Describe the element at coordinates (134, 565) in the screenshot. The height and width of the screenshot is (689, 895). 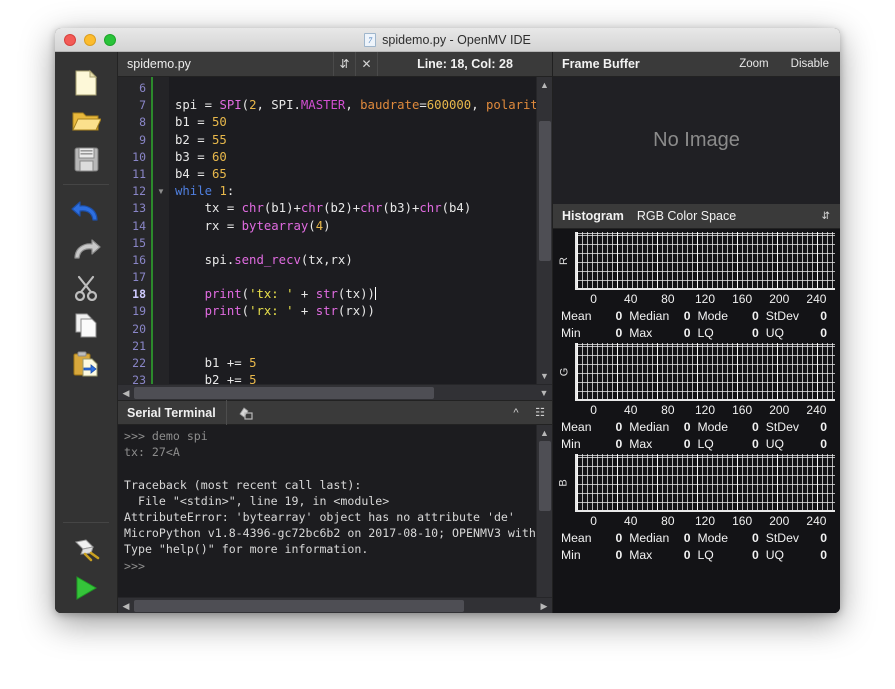
I see `serial-line: >>>` at that location.